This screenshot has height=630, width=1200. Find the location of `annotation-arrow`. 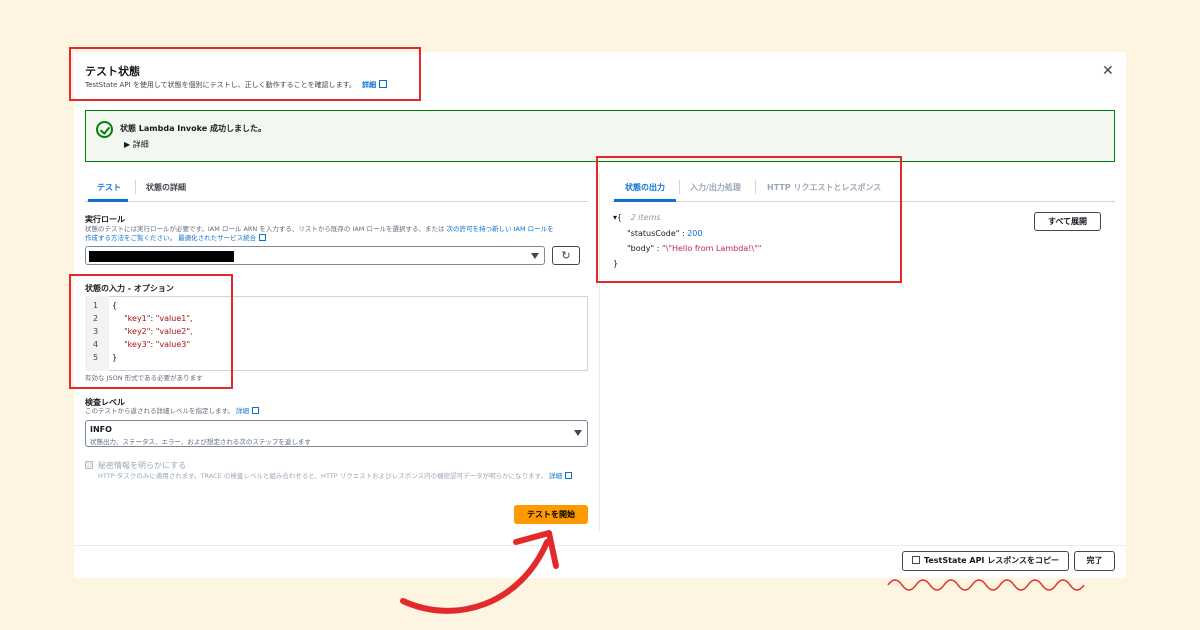

annotation-arrow is located at coordinates (475, 576).